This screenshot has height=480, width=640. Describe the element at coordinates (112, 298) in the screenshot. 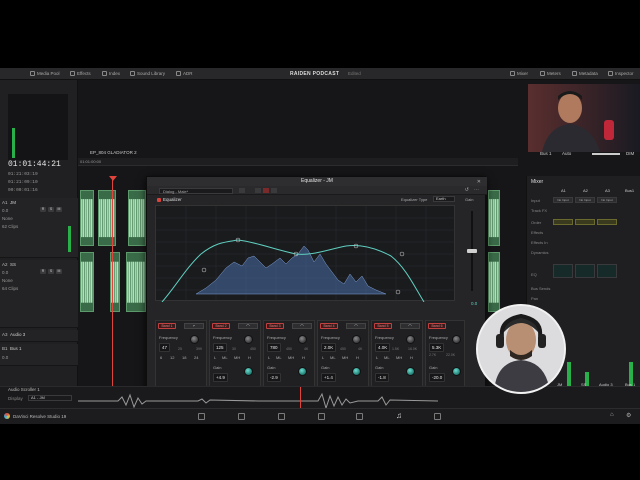

I see `playhead` at that location.